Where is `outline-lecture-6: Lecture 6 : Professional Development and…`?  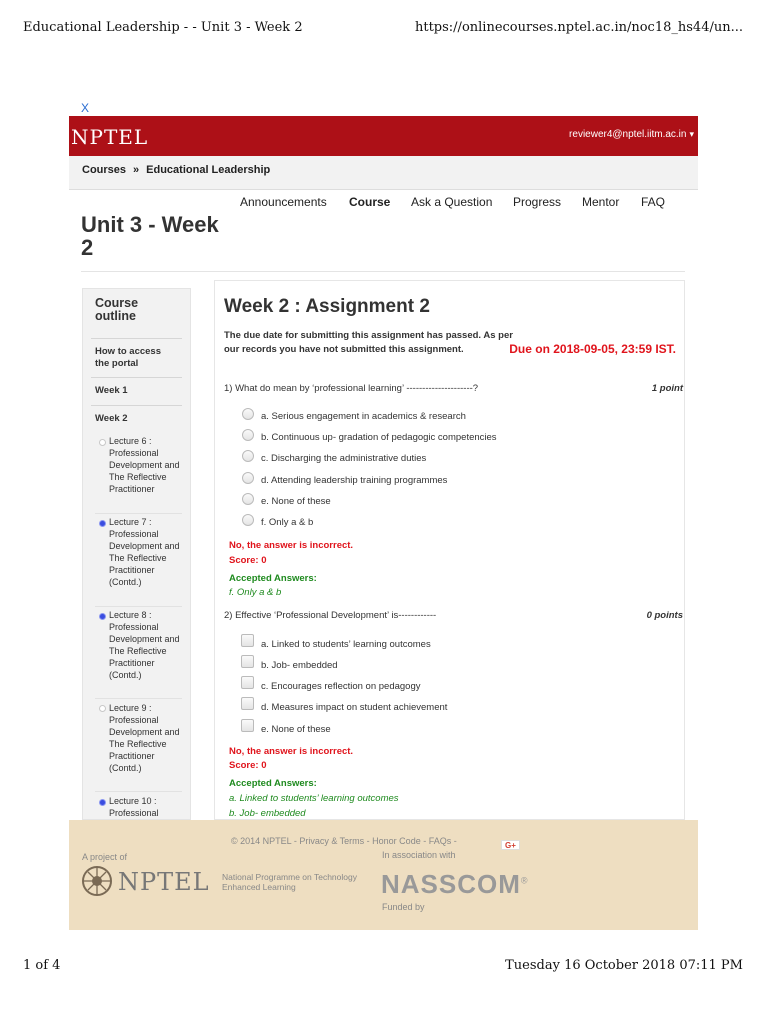 outline-lecture-6: Lecture 6 : Professional Development and… is located at coordinates (147, 465).